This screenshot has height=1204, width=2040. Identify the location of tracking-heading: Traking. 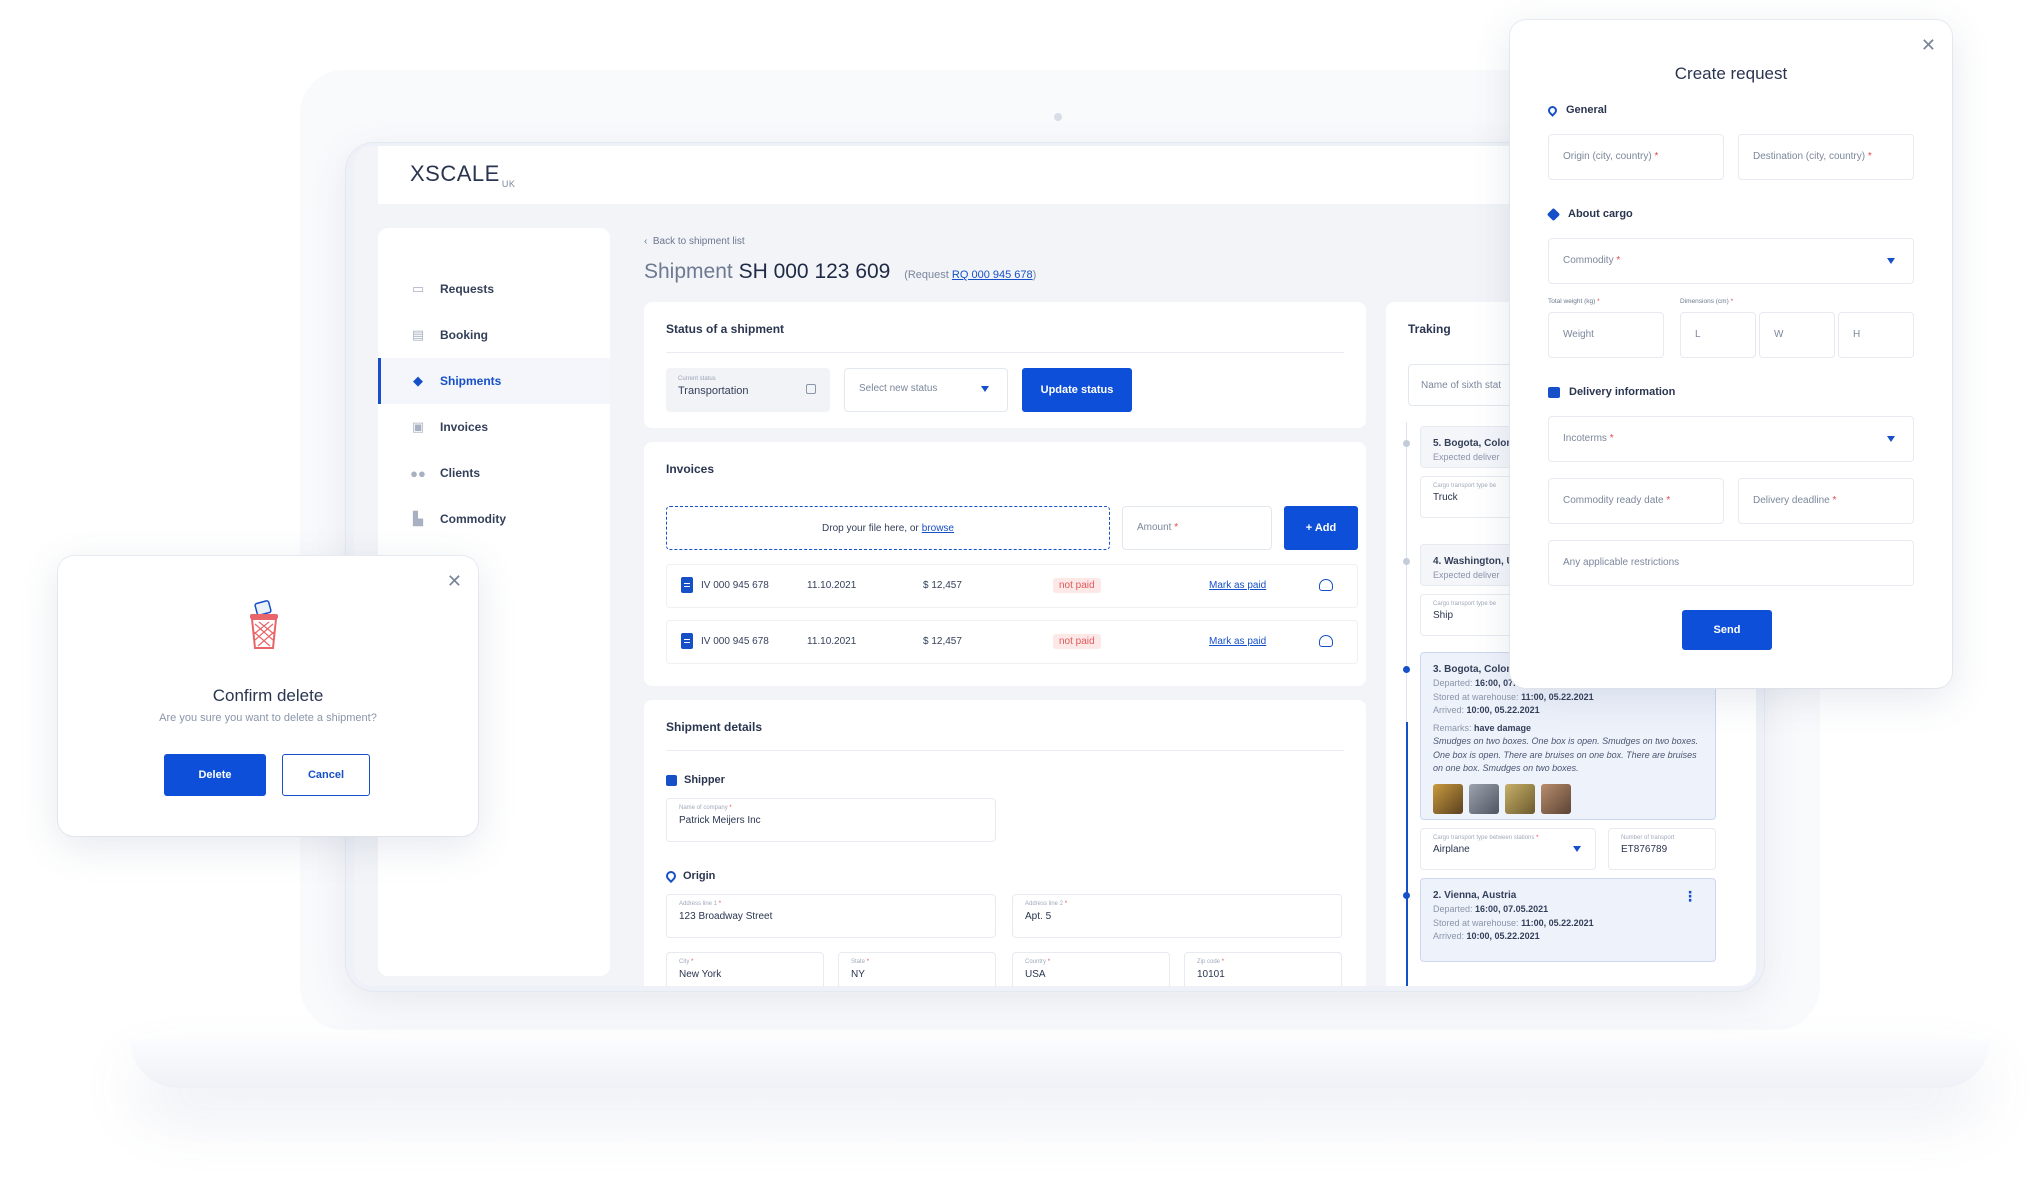
(1429, 329).